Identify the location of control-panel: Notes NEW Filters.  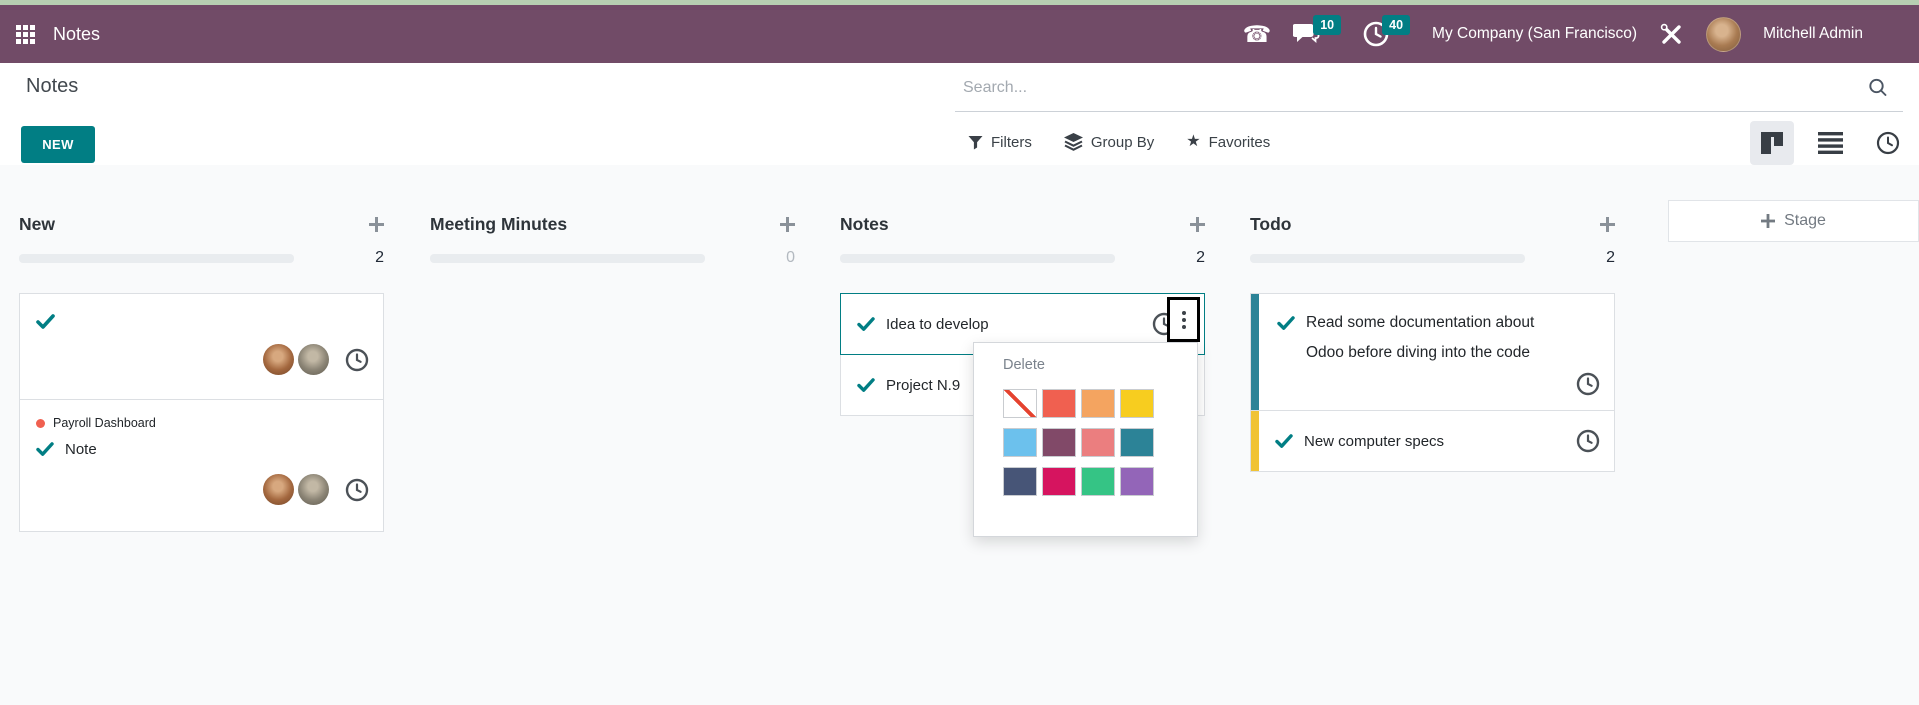
(959, 114).